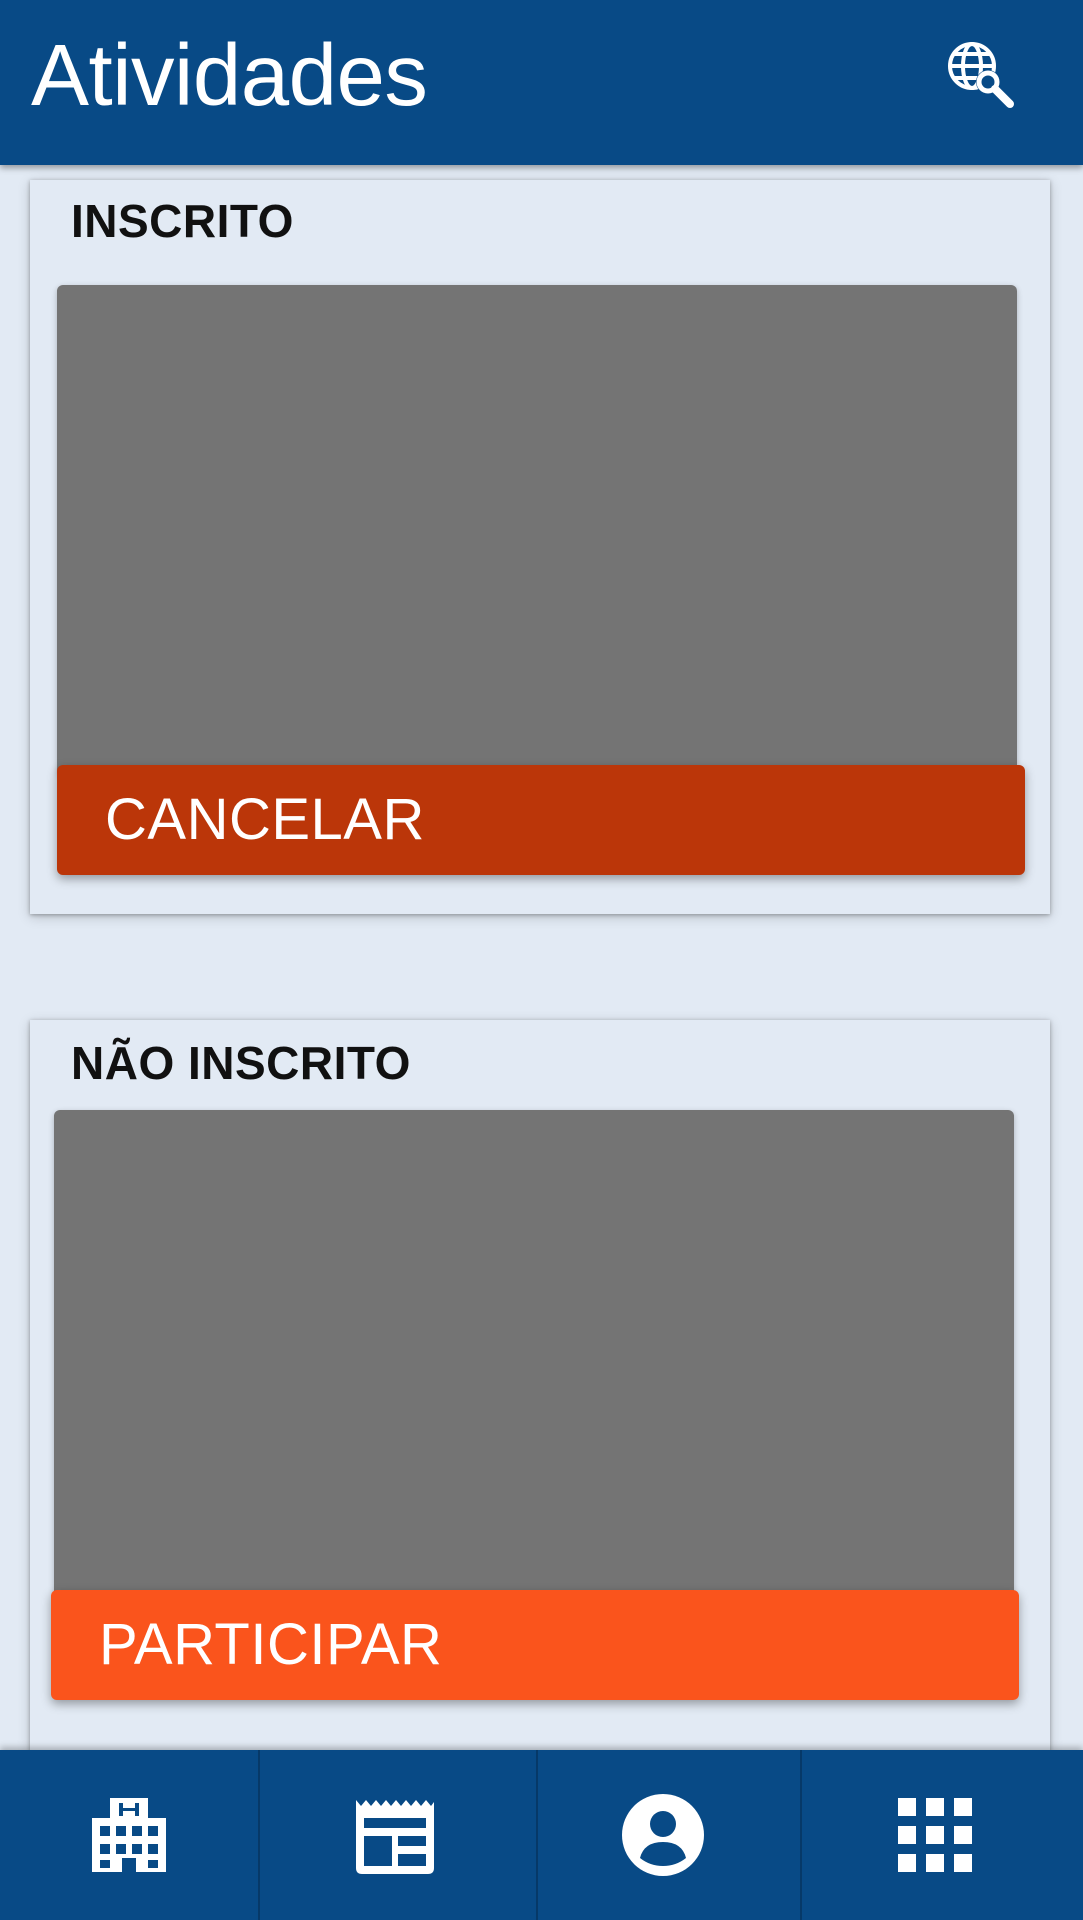 The image size is (1083, 1920). What do you see at coordinates (535, 1645) in the screenshot?
I see `participate-button: PARTICIPAR` at bounding box center [535, 1645].